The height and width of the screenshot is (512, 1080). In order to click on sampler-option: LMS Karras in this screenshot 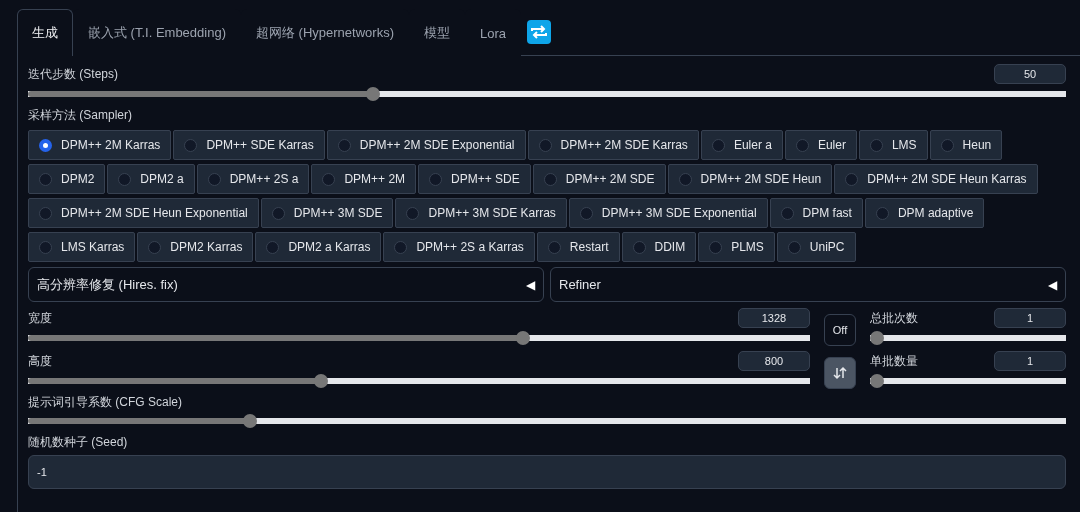, I will do `click(82, 247)`.